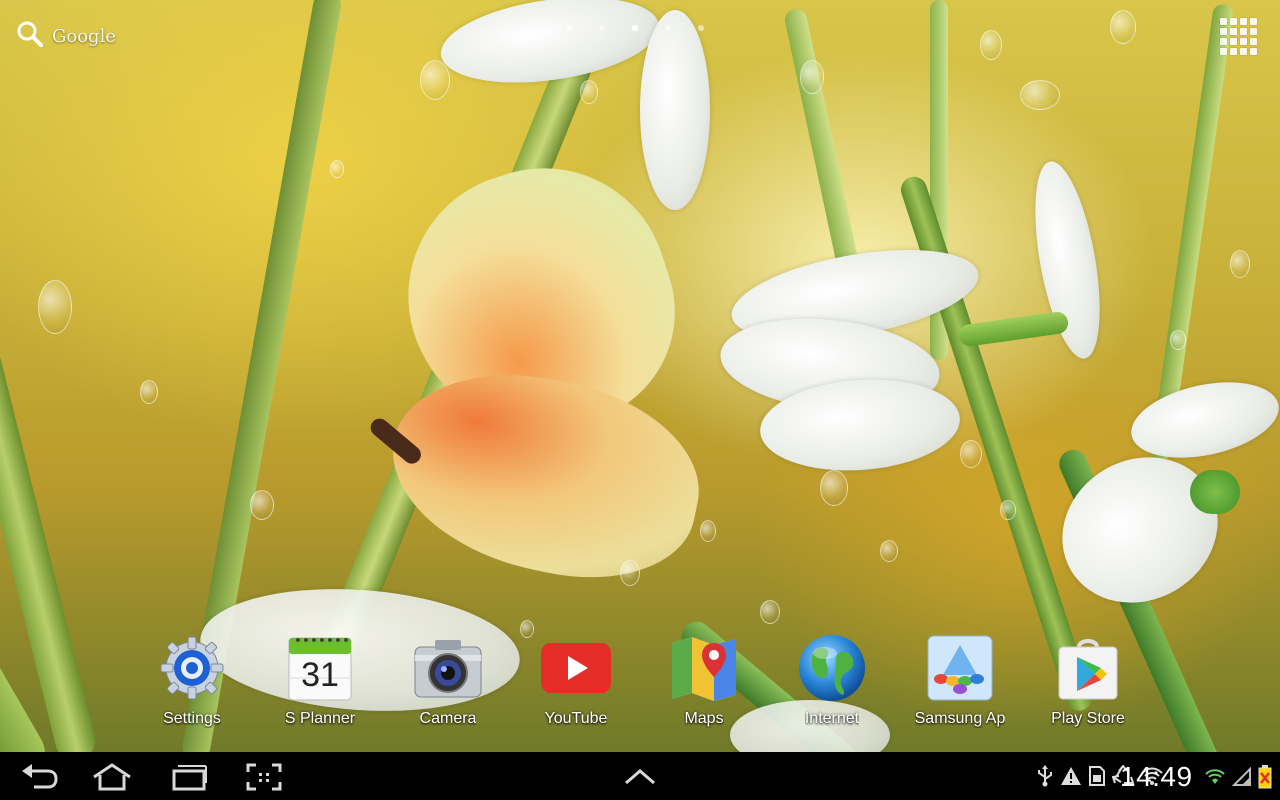 The image size is (1280, 800). I want to click on usb-icon, so click(1045, 778).